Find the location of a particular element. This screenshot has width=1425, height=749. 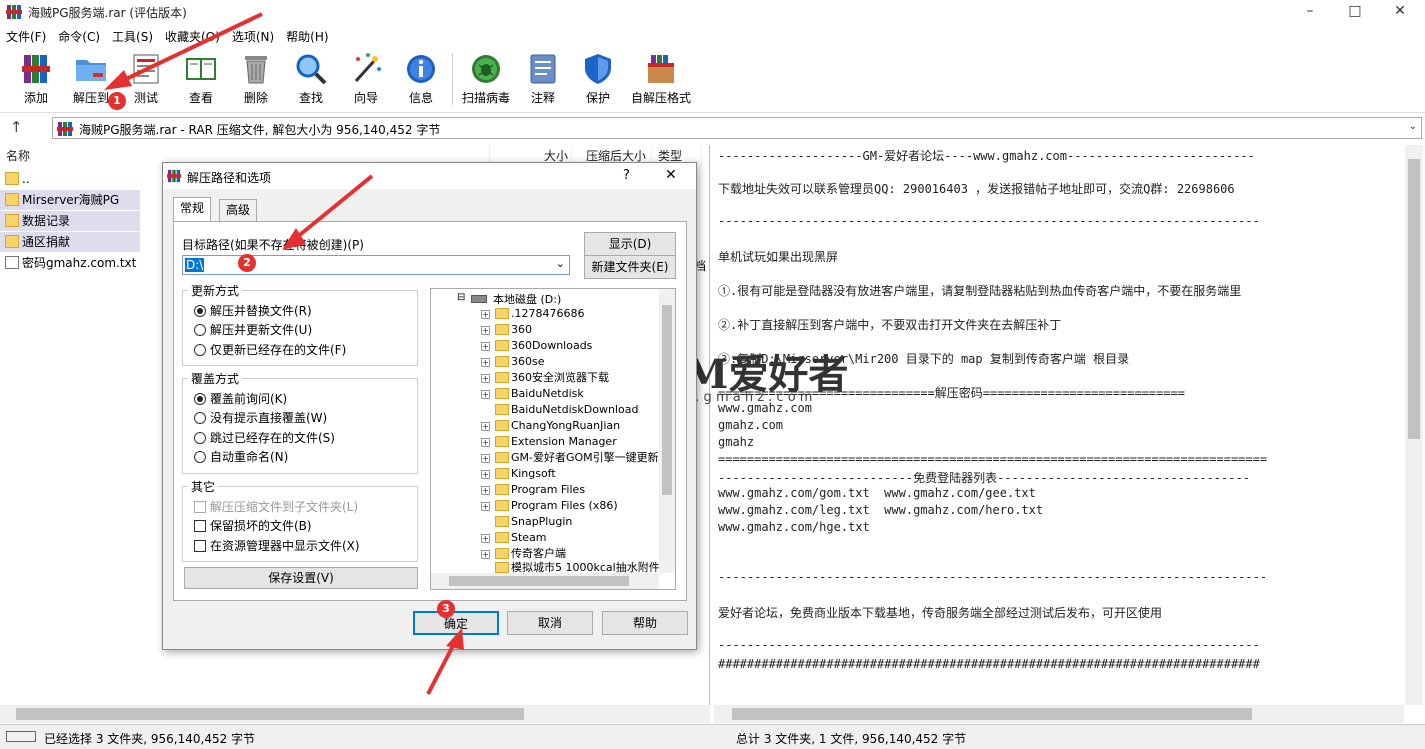

comment-horizontal-scrollbar is located at coordinates (1059, 714).